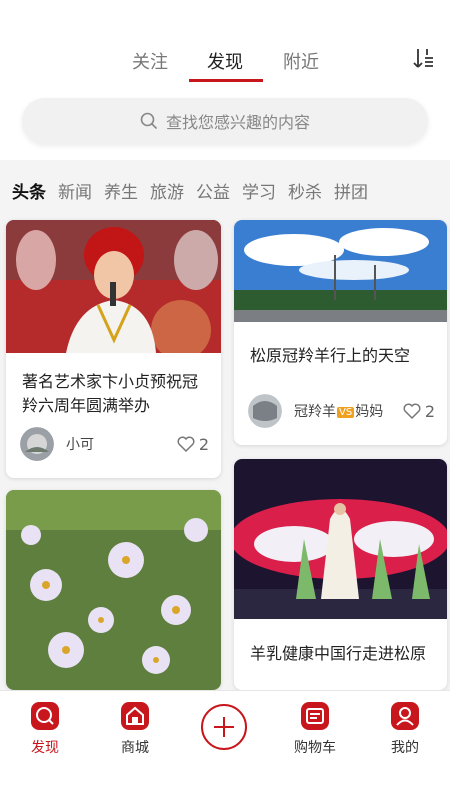 The height and width of the screenshot is (801, 450). Describe the element at coordinates (259, 190) in the screenshot. I see `category-study: 学习` at that location.